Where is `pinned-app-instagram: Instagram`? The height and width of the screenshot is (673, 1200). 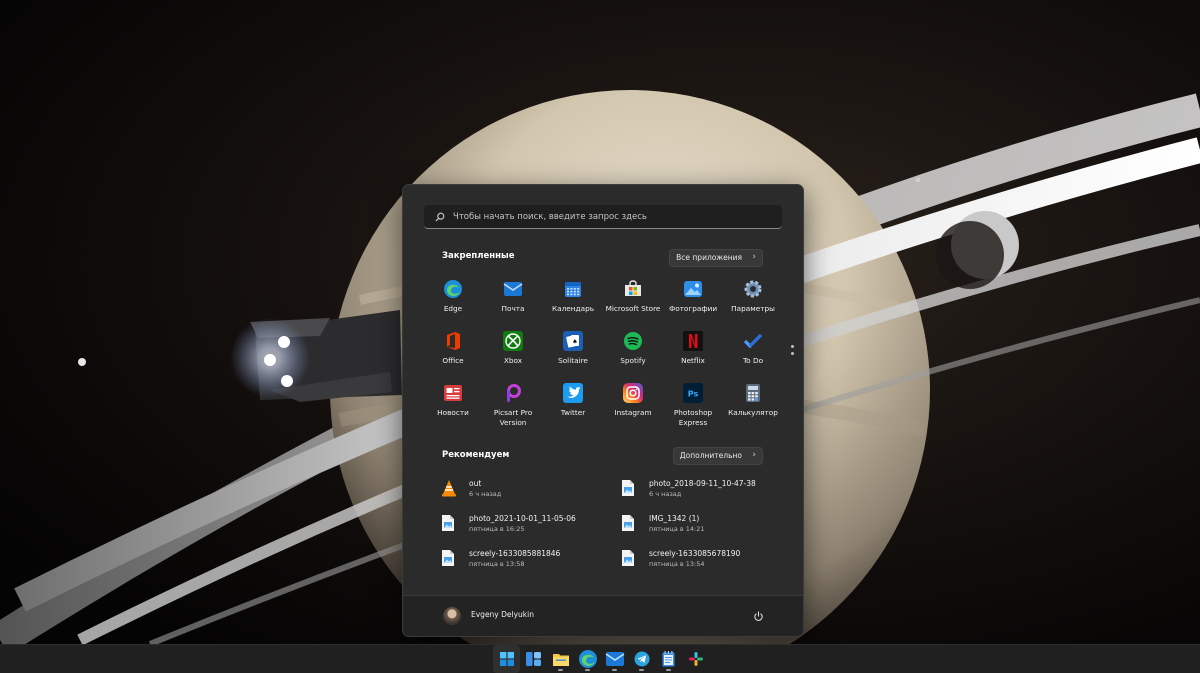 pinned-app-instagram: Instagram is located at coordinates (633, 403).